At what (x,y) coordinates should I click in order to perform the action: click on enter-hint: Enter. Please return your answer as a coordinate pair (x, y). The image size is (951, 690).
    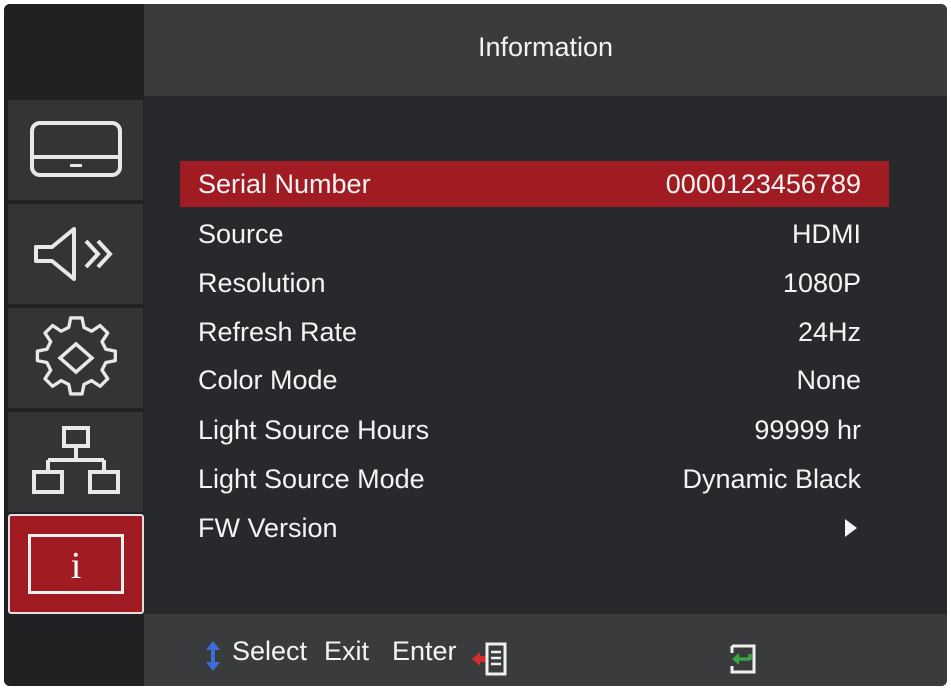
    Looking at the image, I should click on (424, 651).